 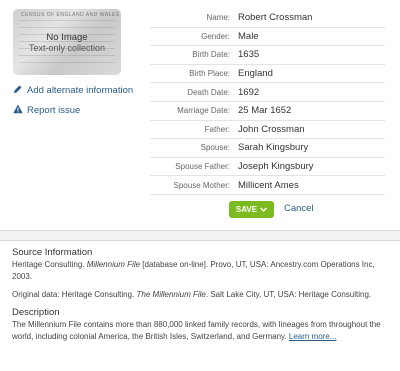 What do you see at coordinates (202, 167) in the screenshot?
I see `field-label: Spouse Father:` at bounding box center [202, 167].